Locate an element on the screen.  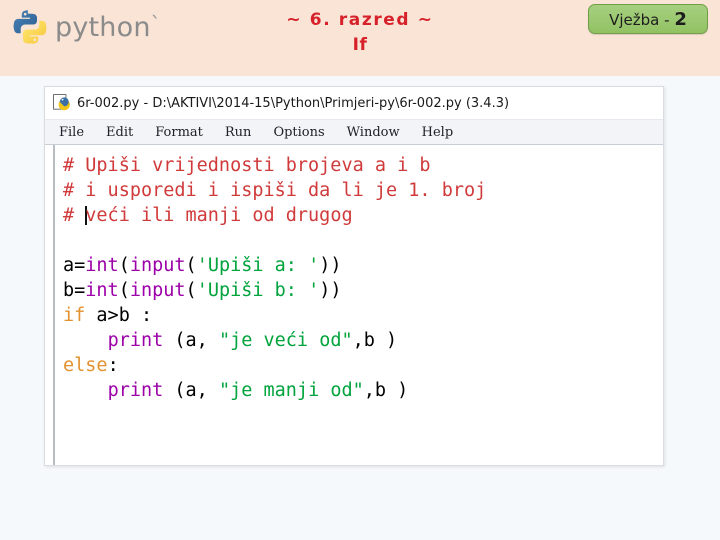
python-logo-icon is located at coordinates (30, 27).